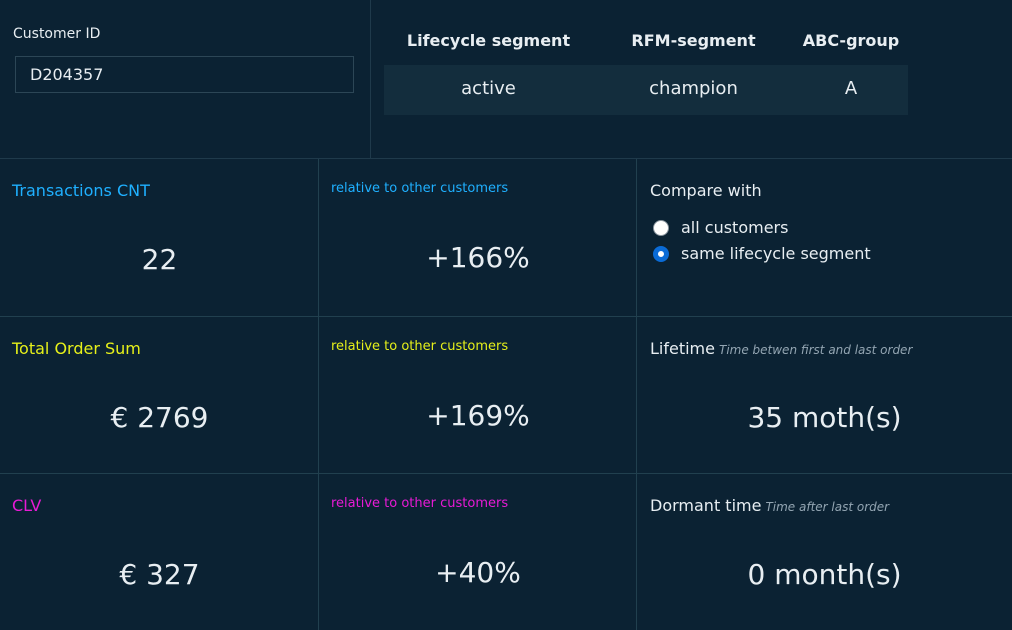  Describe the element at coordinates (824, 417) in the screenshot. I see `lifetime-value: 35 moth(s)` at that location.